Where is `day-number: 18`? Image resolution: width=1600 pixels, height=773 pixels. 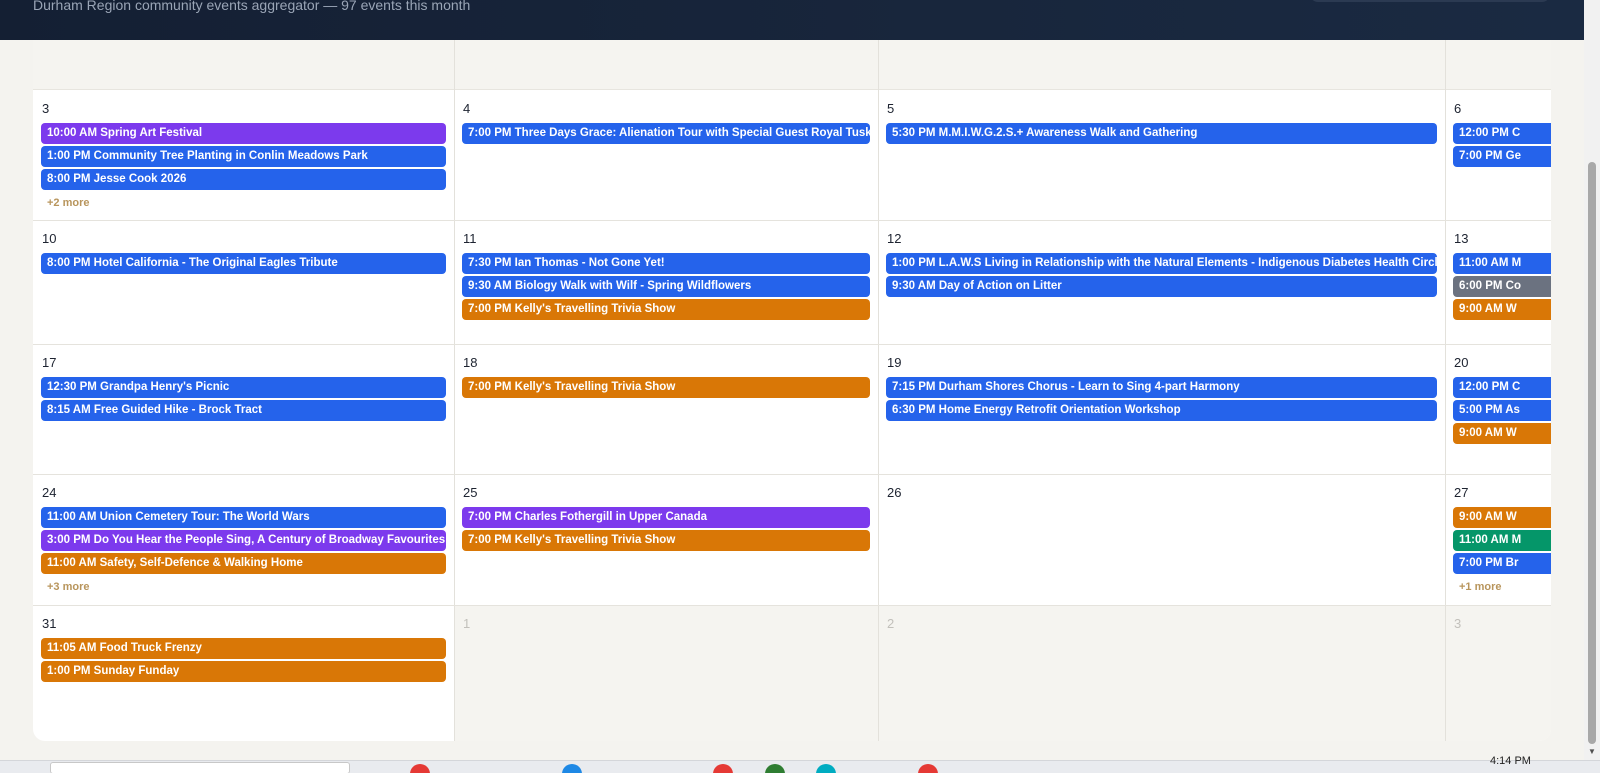 day-number: 18 is located at coordinates (470, 362).